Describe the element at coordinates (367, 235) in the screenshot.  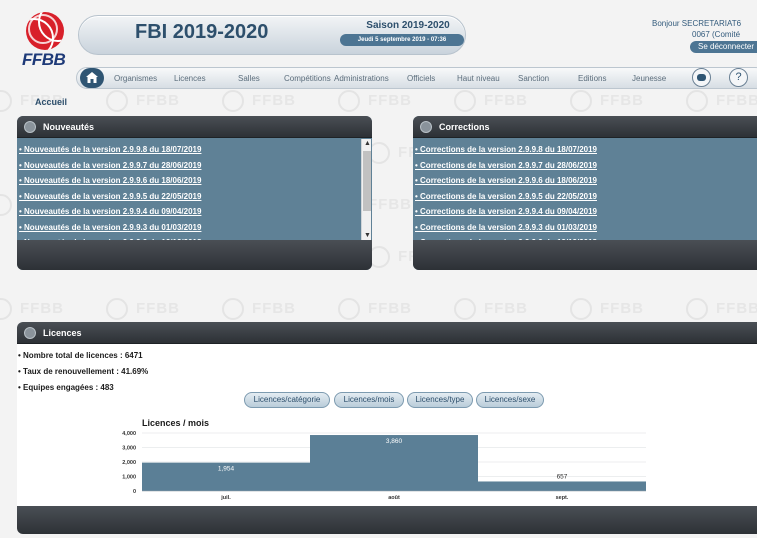
I see `scroll-down-icon: ▼` at that location.